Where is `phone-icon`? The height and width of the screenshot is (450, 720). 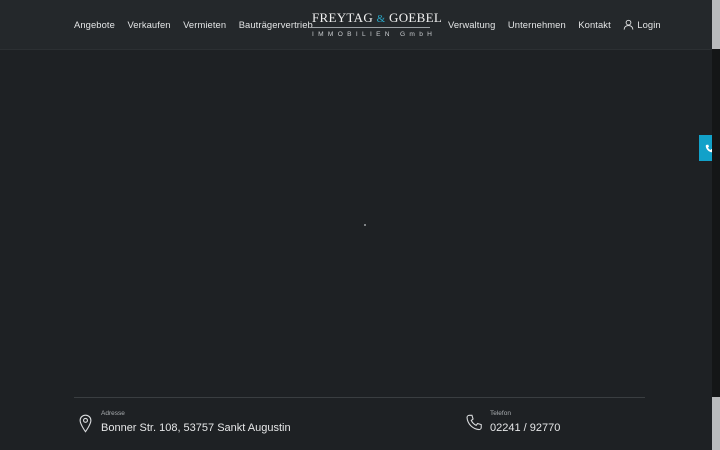
phone-icon is located at coordinates (473, 422).